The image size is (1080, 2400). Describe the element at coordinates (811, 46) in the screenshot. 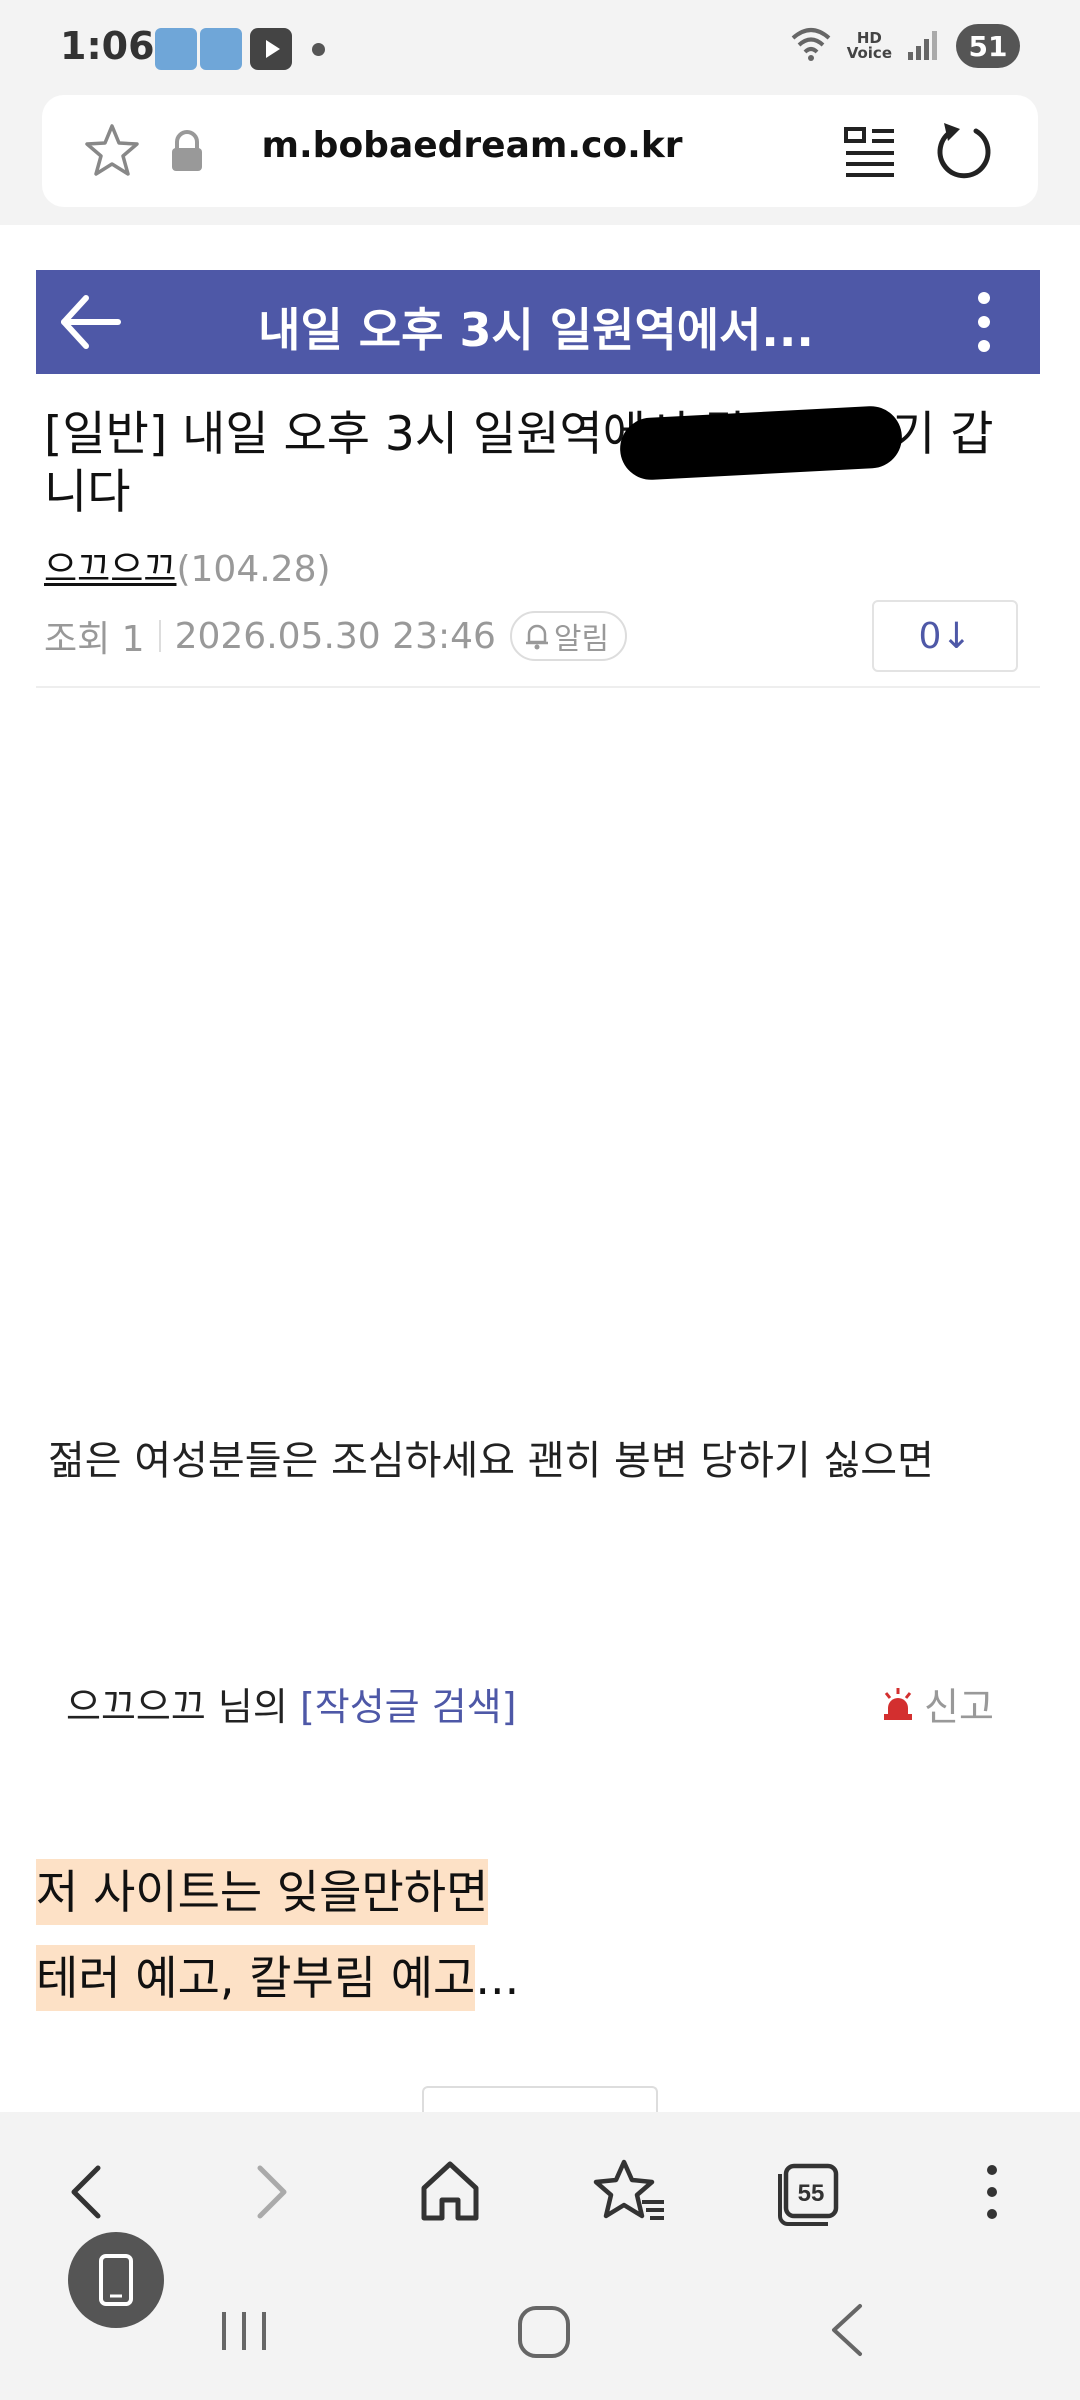

I see `wifi-icon` at that location.